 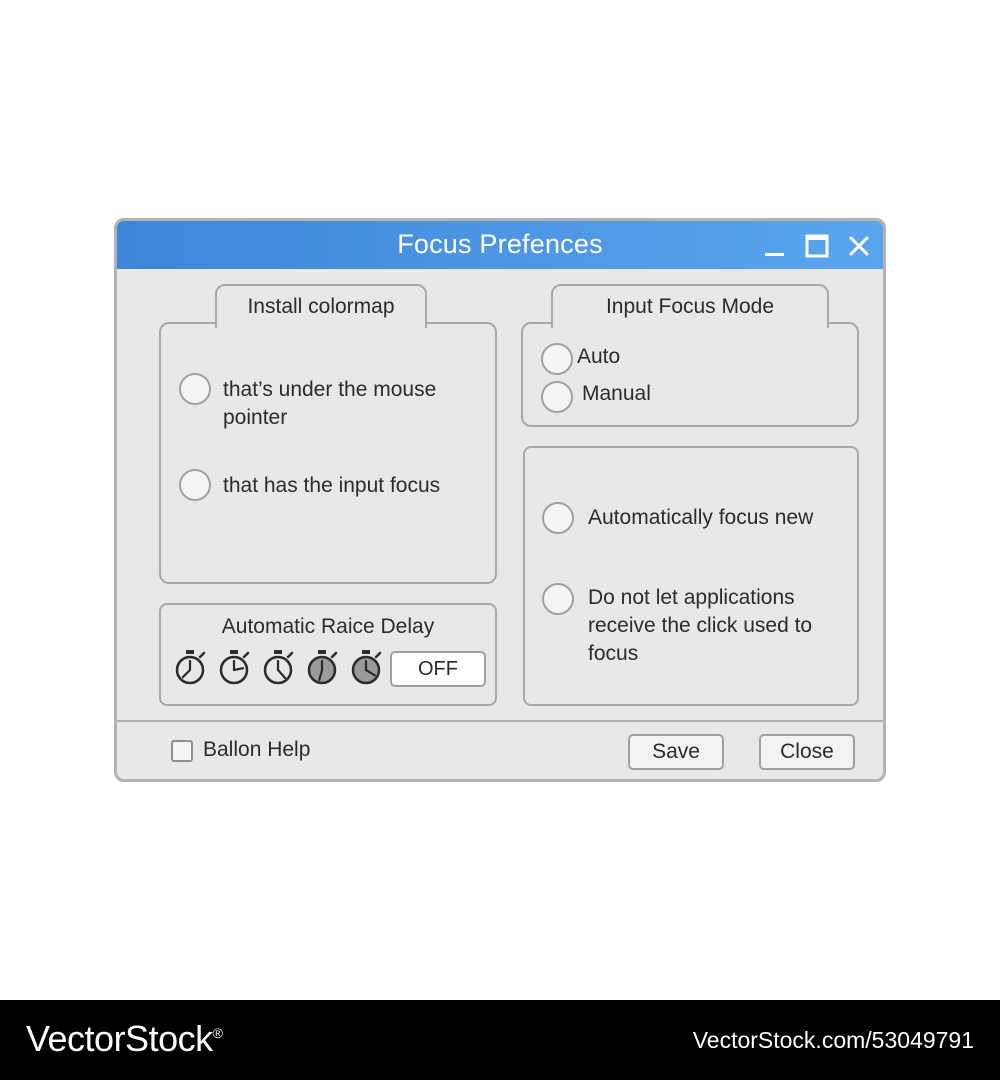 What do you see at coordinates (558, 599) in the screenshot?
I see `new-window-radio-no-click` at bounding box center [558, 599].